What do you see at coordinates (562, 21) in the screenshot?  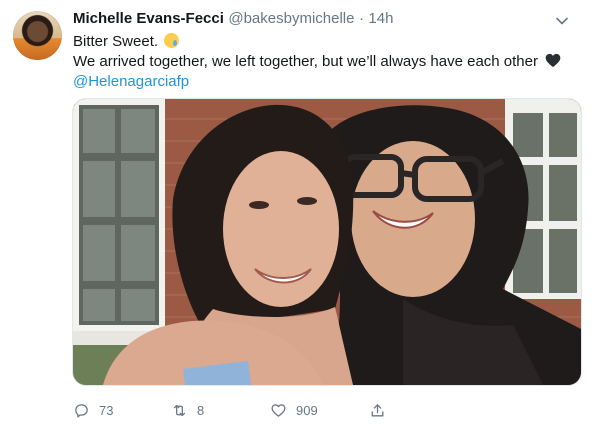 I see `caret-down-icon` at bounding box center [562, 21].